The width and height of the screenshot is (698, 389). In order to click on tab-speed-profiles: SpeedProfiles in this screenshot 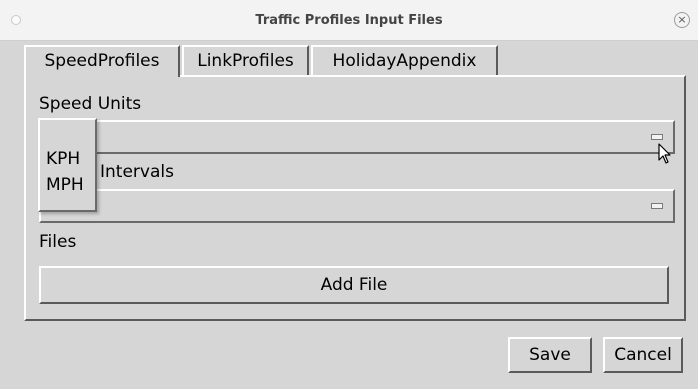, I will do `click(102, 61)`.